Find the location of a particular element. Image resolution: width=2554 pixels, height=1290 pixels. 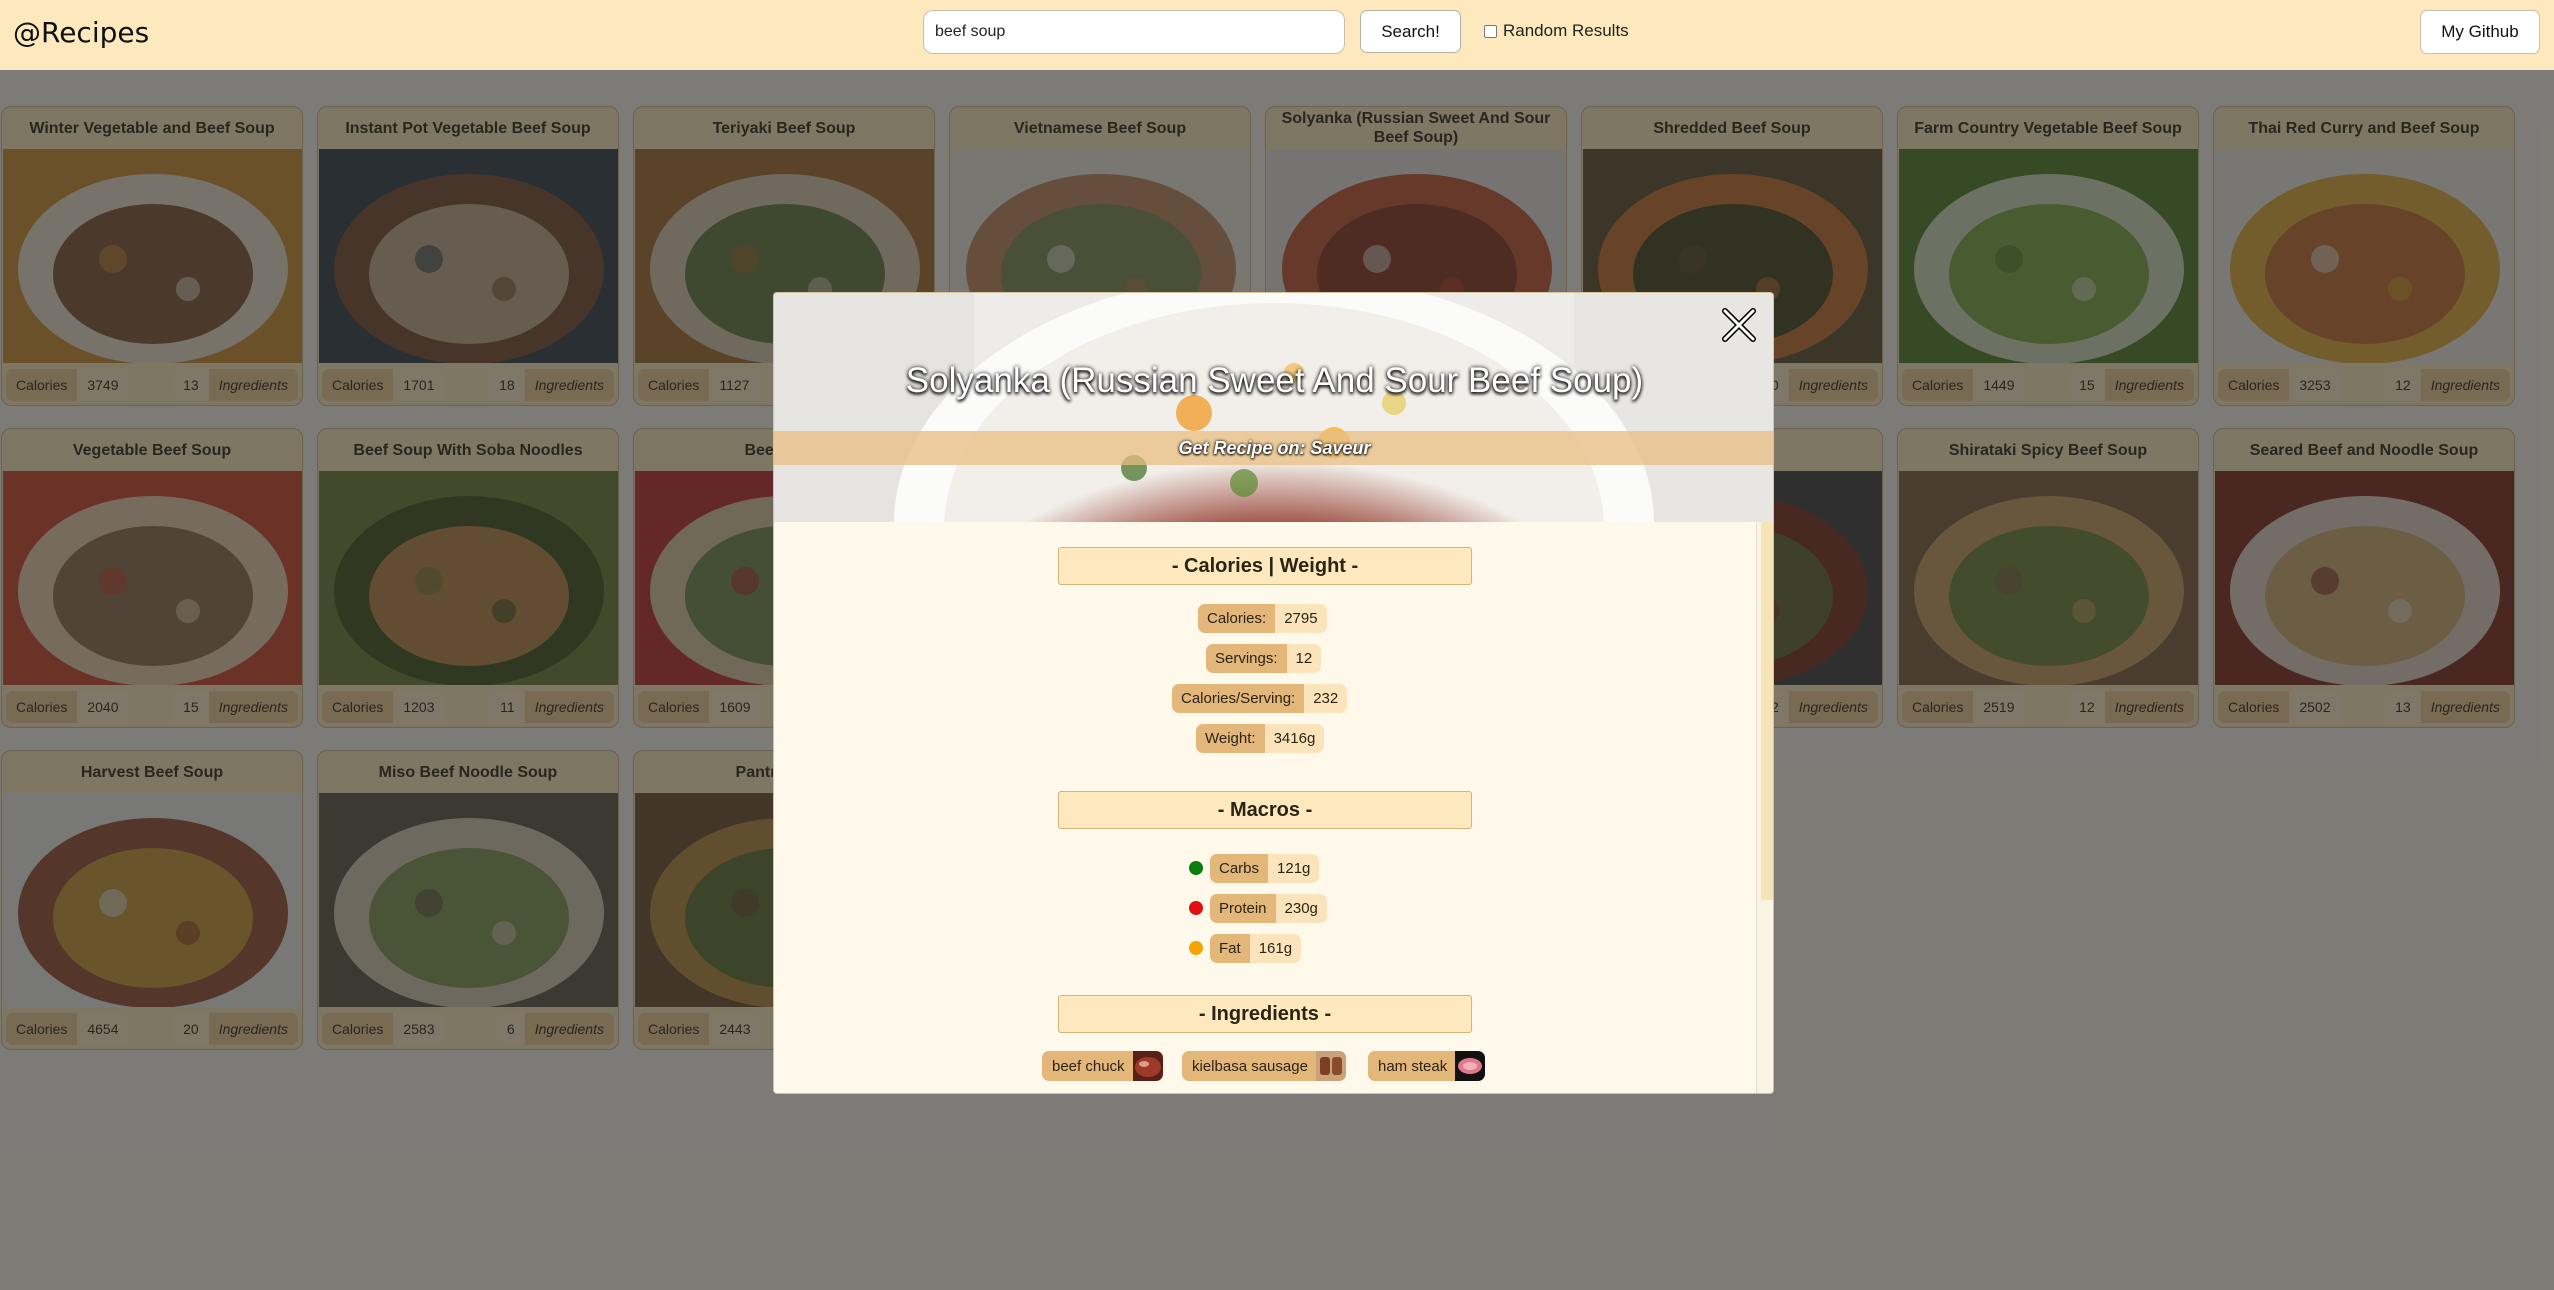

macro-value: 230g is located at coordinates (1301, 908).